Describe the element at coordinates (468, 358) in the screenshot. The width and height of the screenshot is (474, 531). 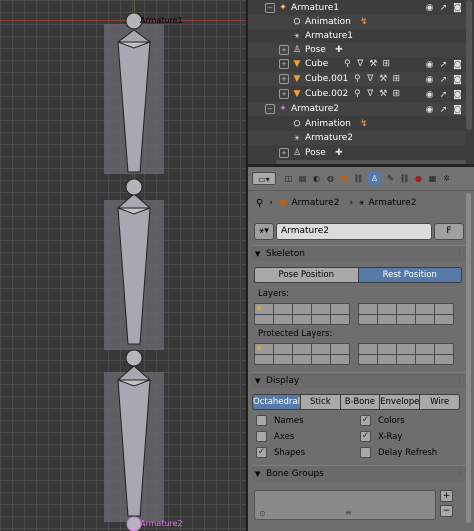
I see `properties-scrollbar` at that location.